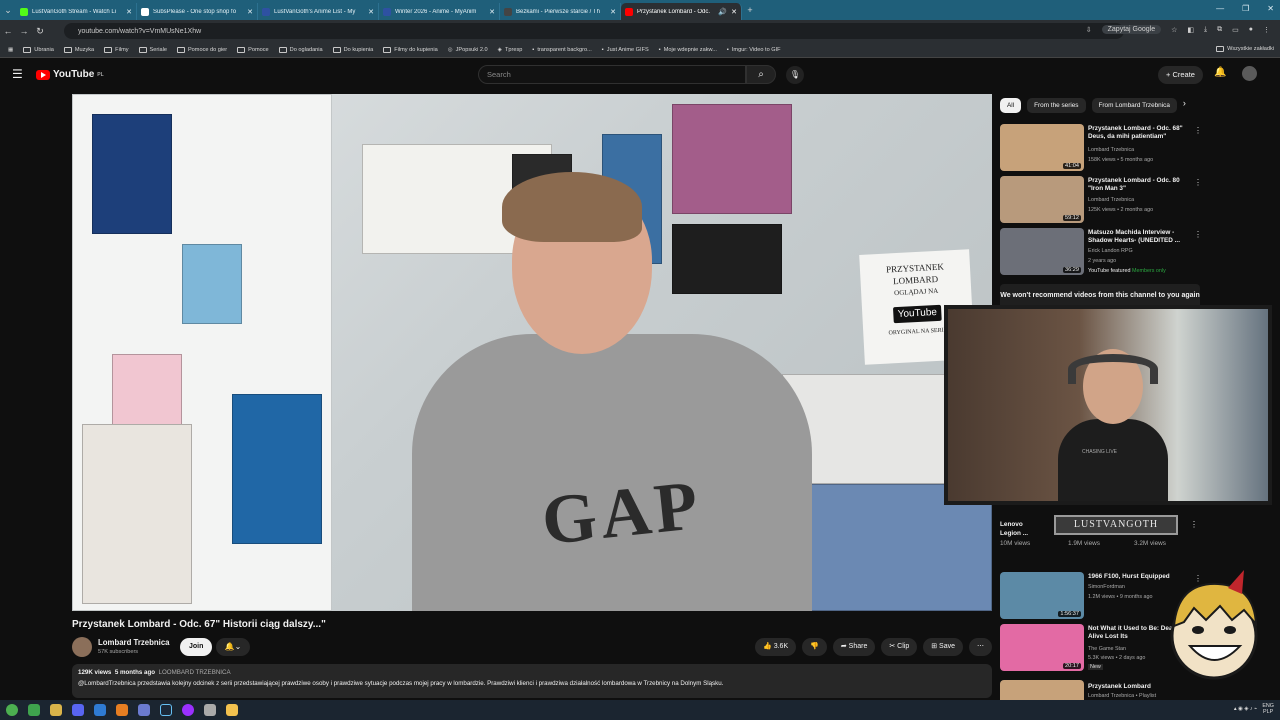 Image resolution: width=1280 pixels, height=720 pixels. I want to click on install-icon: ⇩, so click(1089, 30).